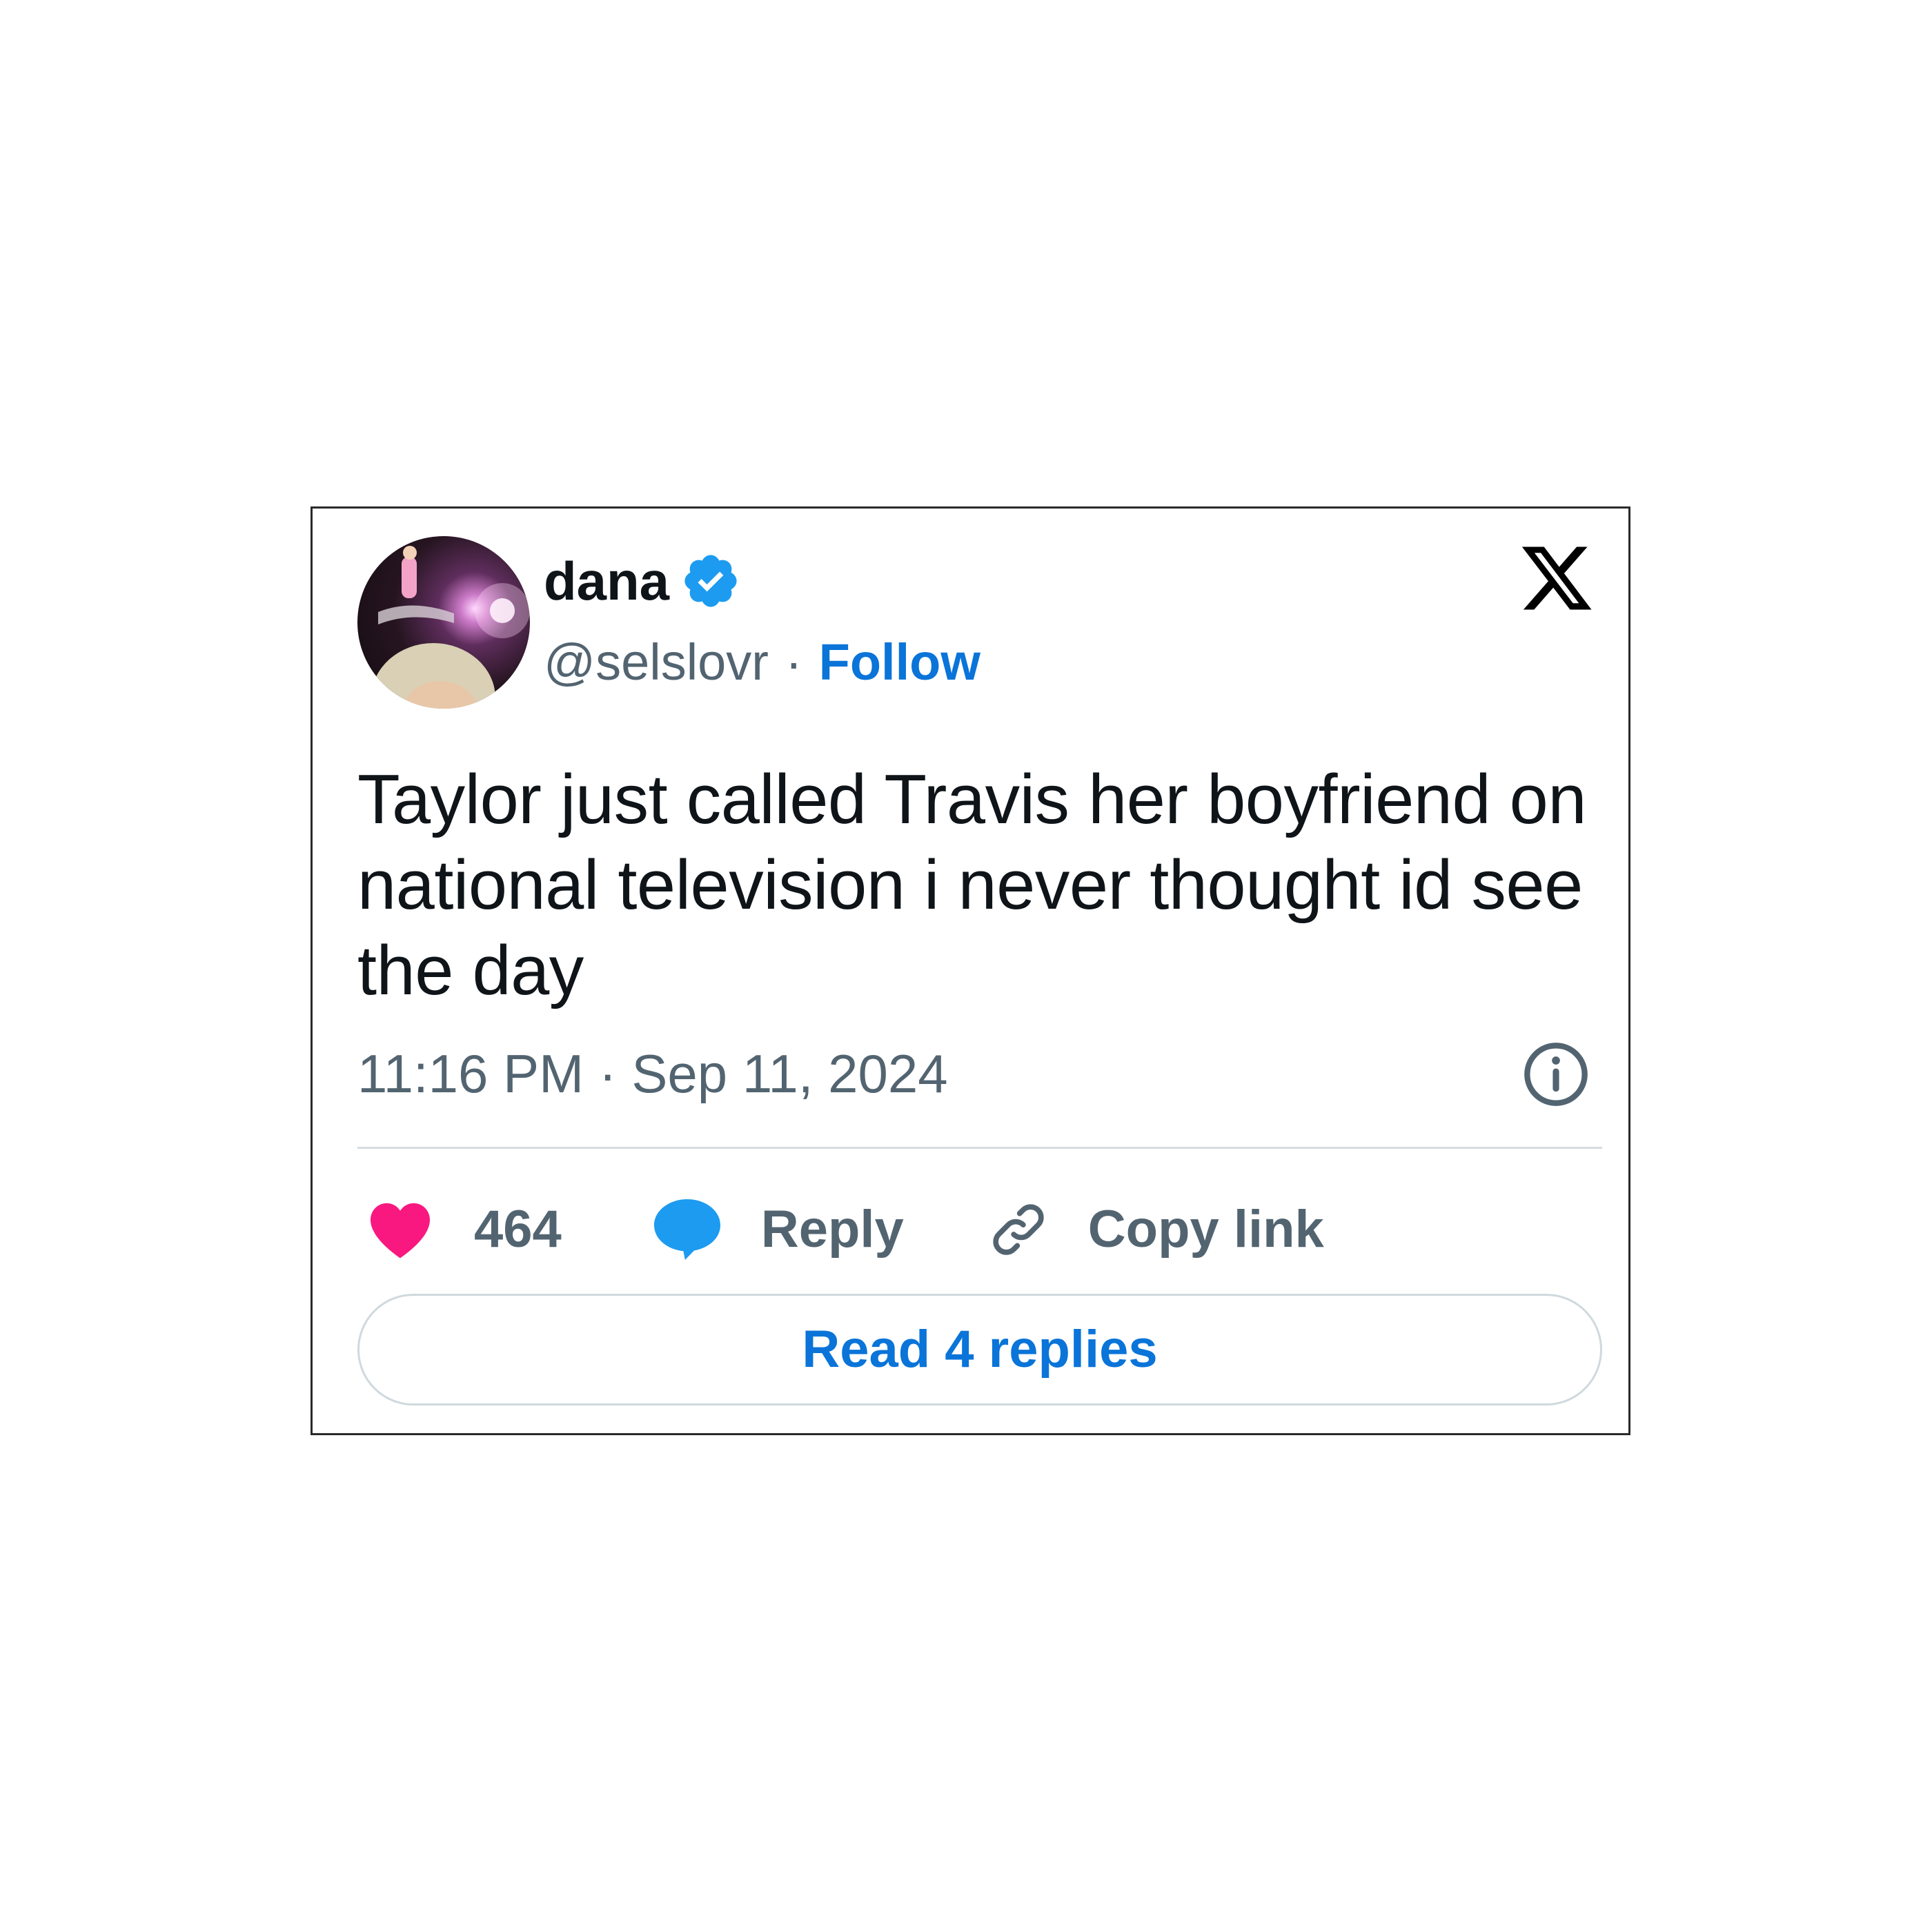  What do you see at coordinates (1205, 1229) in the screenshot?
I see `copy-link-label: Copy link` at bounding box center [1205, 1229].